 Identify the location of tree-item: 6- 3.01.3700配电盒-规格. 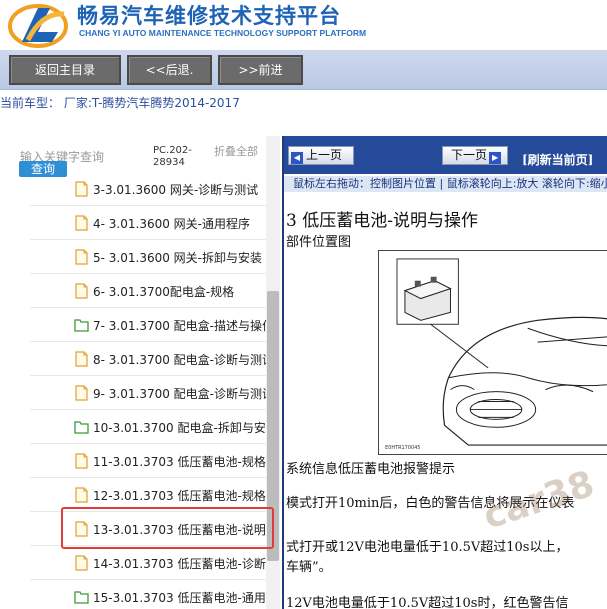
(148, 291).